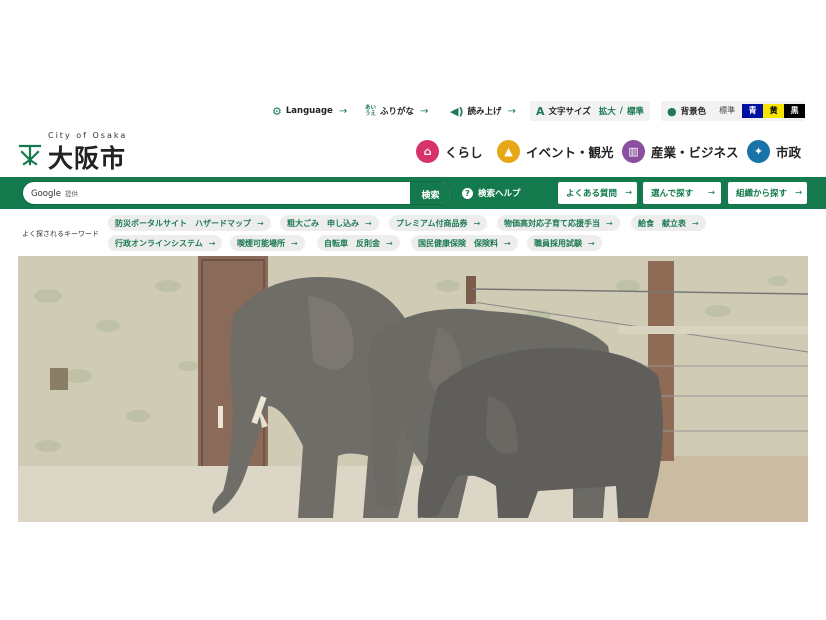 The width and height of the screenshot is (826, 620). What do you see at coordinates (358, 243) in the screenshot?
I see `keyword-chip: 自転車 反則金 →` at bounding box center [358, 243].